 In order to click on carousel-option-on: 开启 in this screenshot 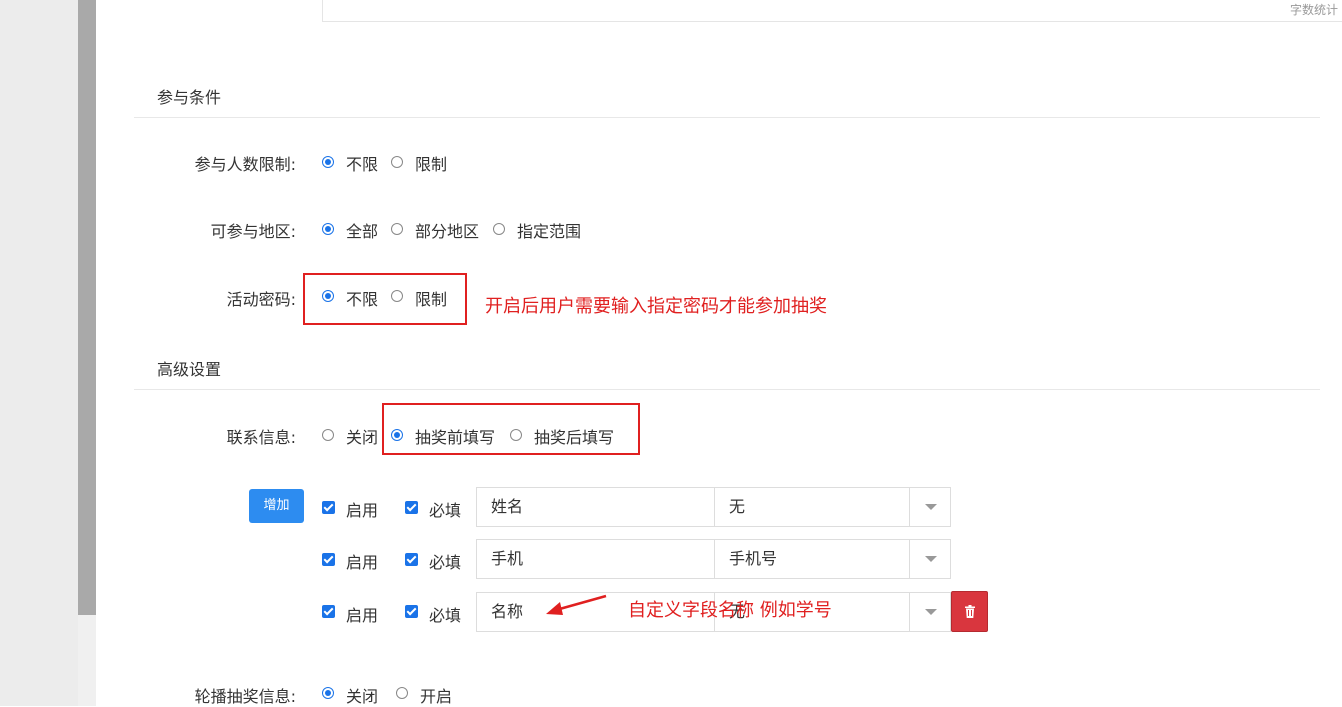, I will do `click(436, 695)`.